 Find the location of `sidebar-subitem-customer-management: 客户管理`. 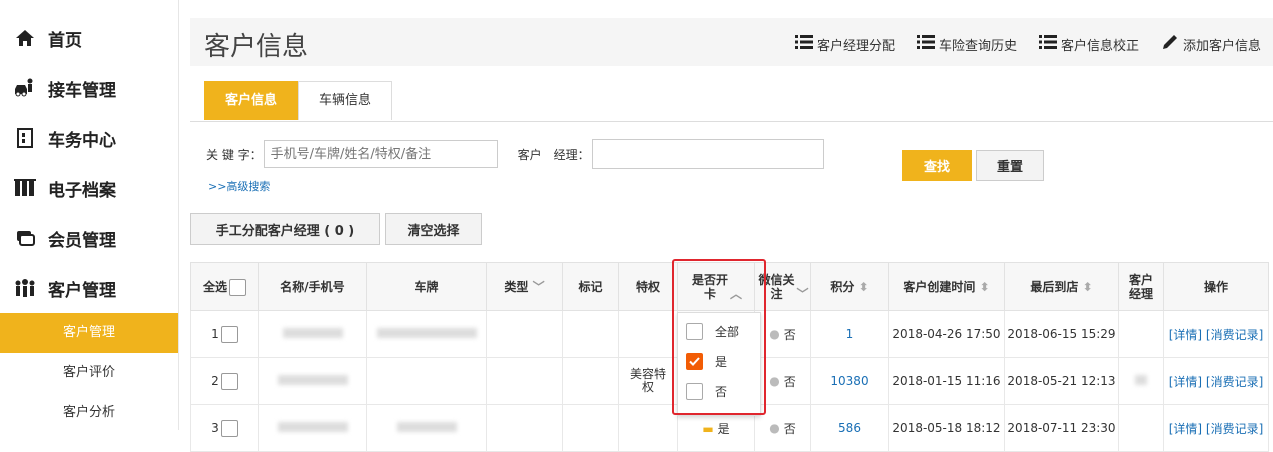

sidebar-subitem-customer-management: 客户管理 is located at coordinates (89, 333).